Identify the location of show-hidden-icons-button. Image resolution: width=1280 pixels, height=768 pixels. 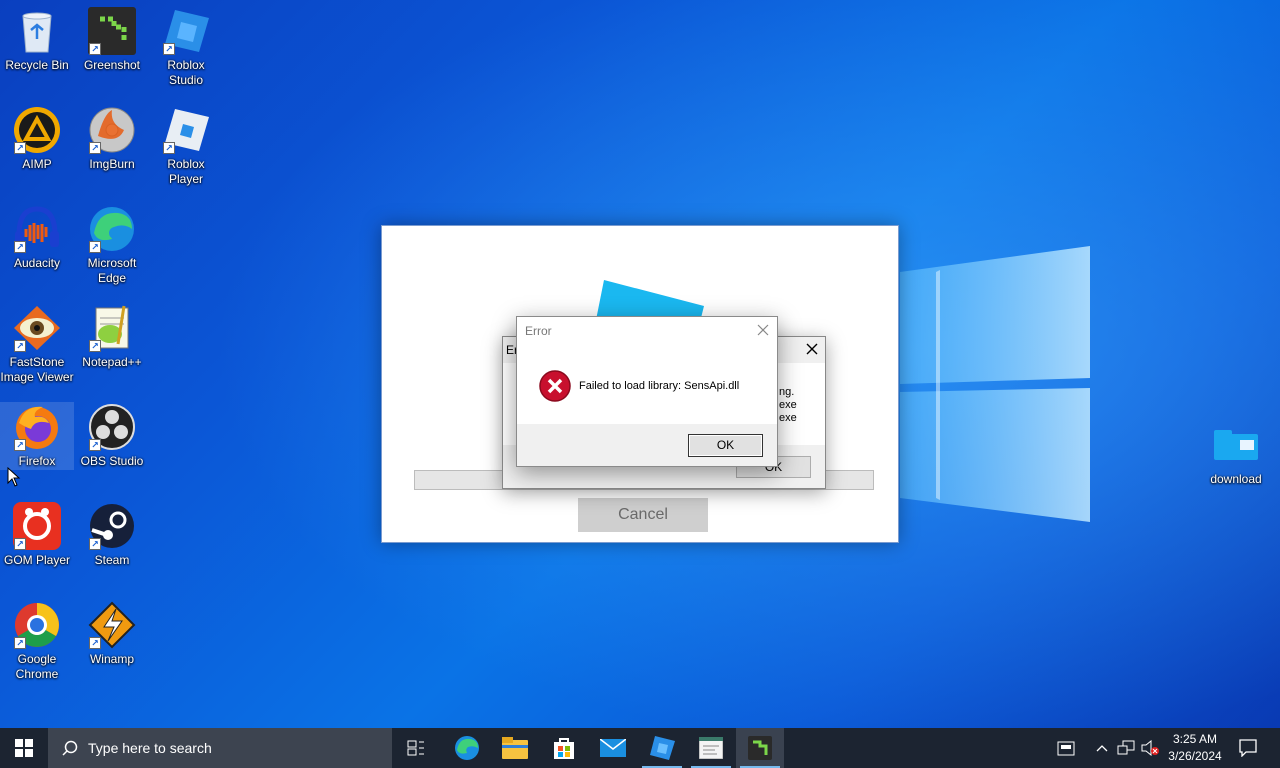
(1102, 748).